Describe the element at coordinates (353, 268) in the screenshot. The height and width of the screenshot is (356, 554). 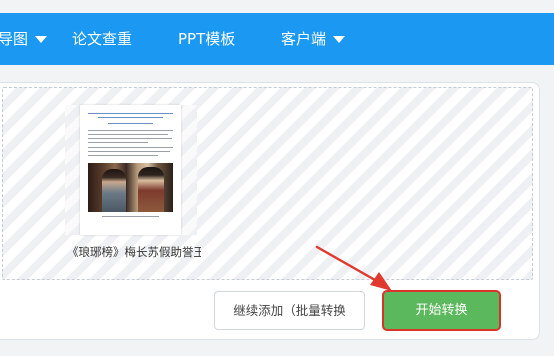
I see `annotation-arrow-icon` at that location.